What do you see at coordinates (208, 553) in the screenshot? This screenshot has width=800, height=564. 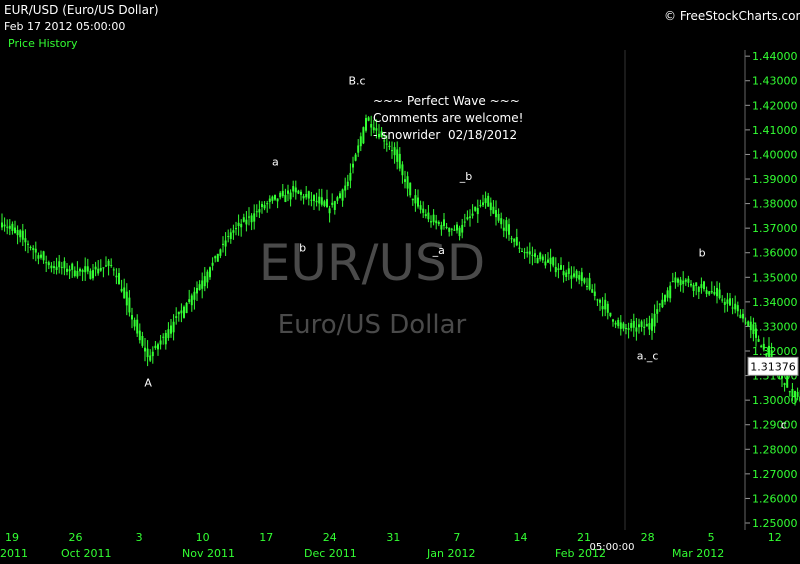 I see `x-axis-month-label: Nov 2011` at bounding box center [208, 553].